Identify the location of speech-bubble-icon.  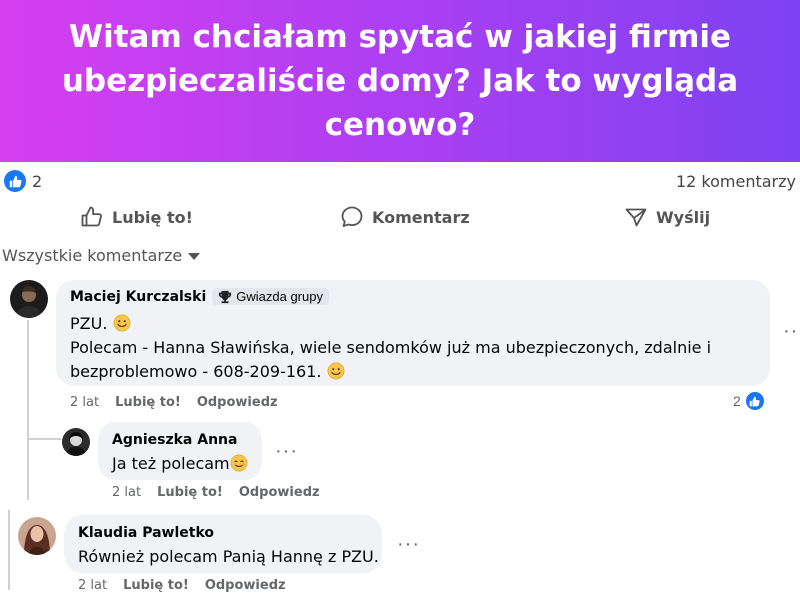
(352, 217).